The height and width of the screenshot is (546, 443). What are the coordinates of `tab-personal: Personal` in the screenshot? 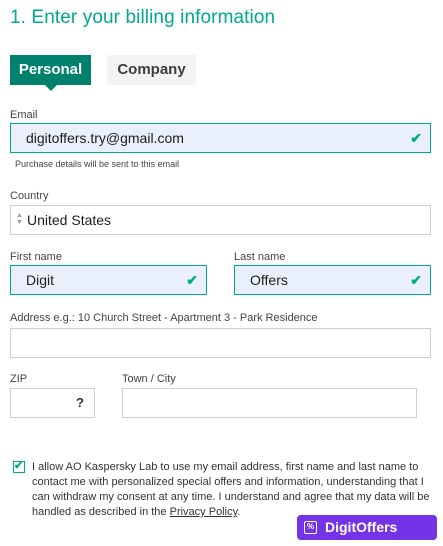 It's located at (50, 73).